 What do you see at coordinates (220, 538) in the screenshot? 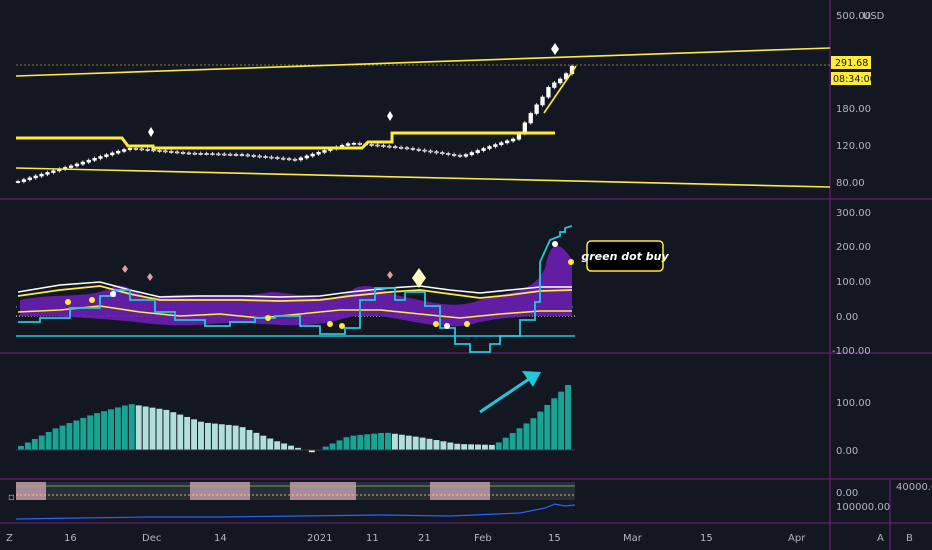
I see `time-tick: 14` at bounding box center [220, 538].